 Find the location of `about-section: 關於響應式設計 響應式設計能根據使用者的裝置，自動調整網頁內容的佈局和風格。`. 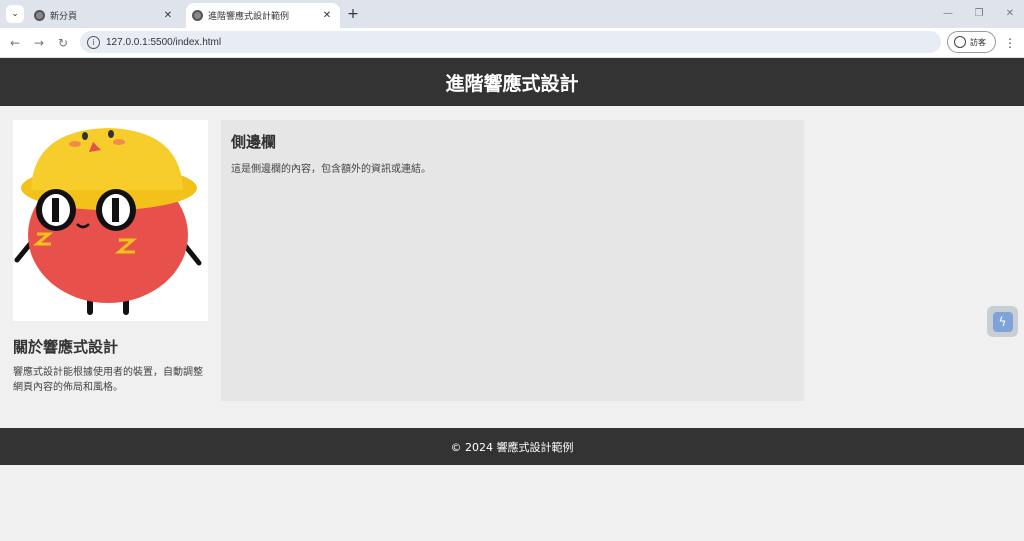

about-section: 關於響應式設計 響應式設計能根據使用者的裝置，自動調整網頁內容的佈局和風格。 is located at coordinates (110, 257).